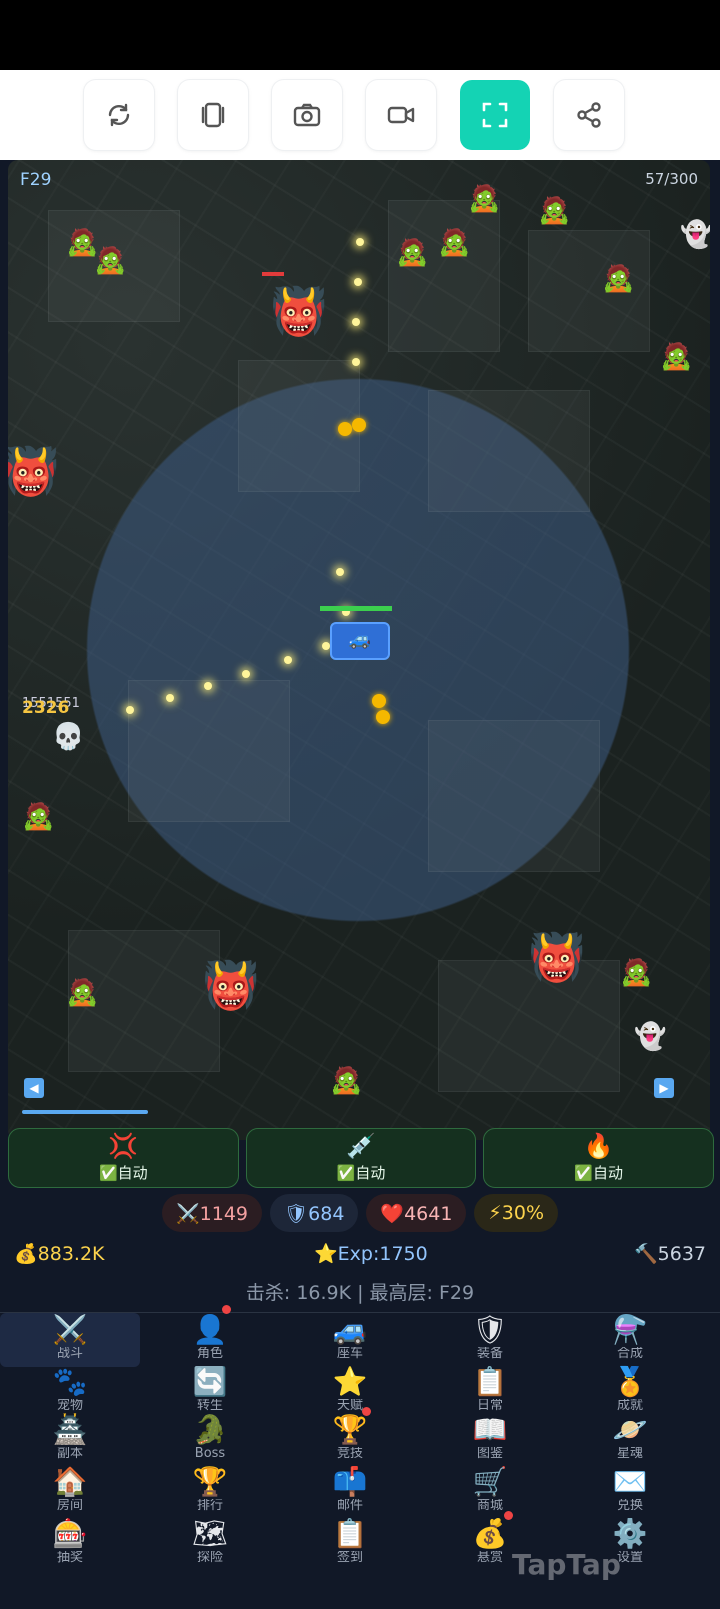 The width and height of the screenshot is (720, 1609). I want to click on fire-icon: 🔥, so click(598, 1145).